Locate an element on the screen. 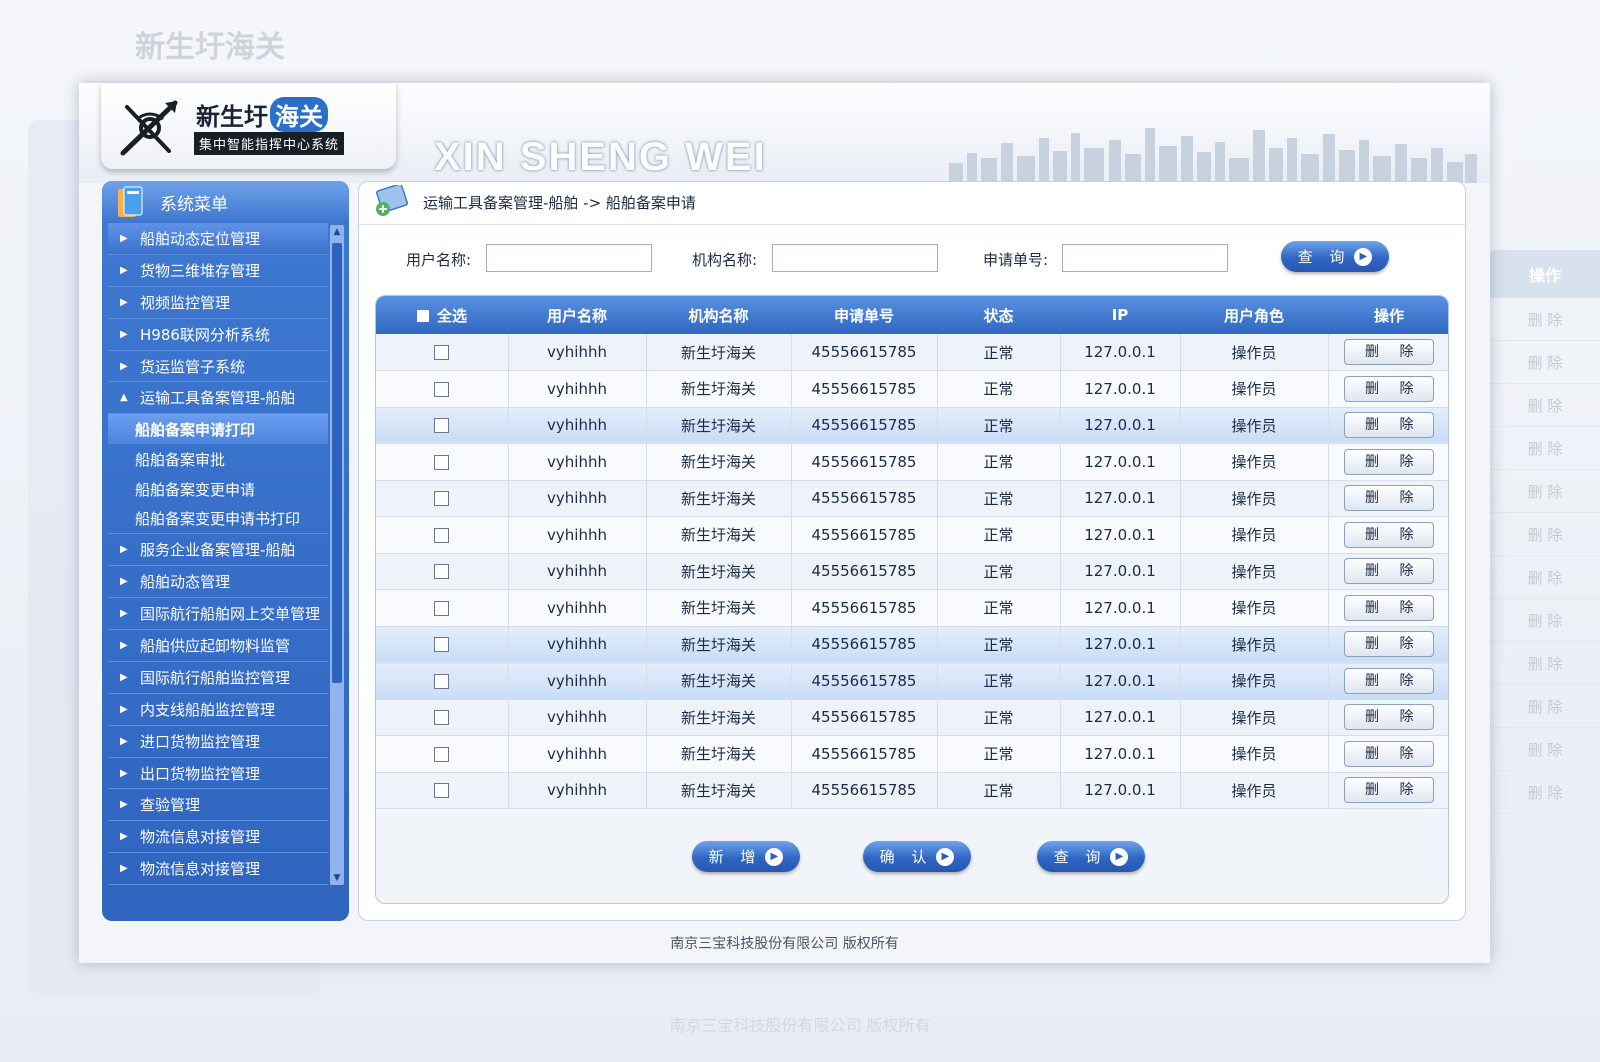 This screenshot has height=1062, width=1600. sidebar-subitem-change-print: 船舶备案变更申请书打印 is located at coordinates (218, 519).